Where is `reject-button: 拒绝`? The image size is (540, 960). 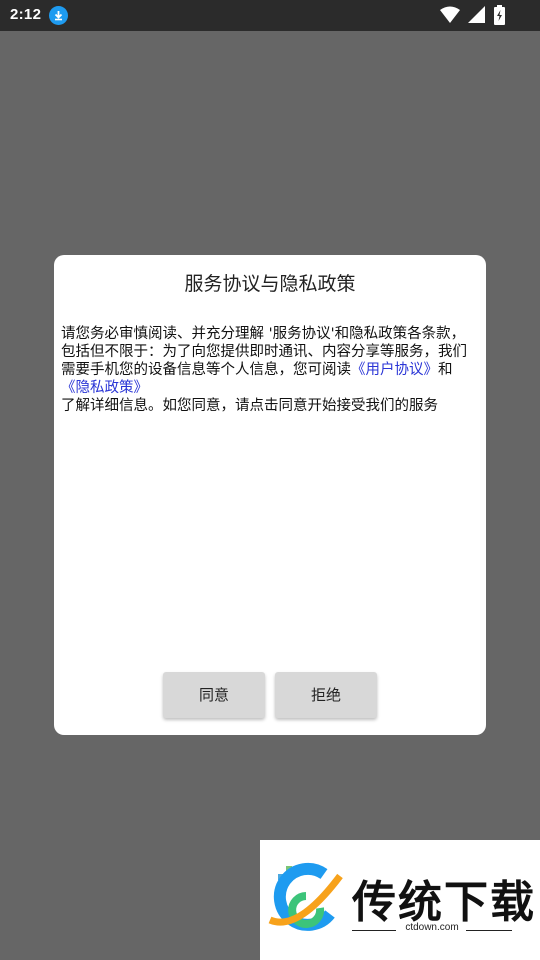
reject-button: 拒绝 is located at coordinates (326, 695).